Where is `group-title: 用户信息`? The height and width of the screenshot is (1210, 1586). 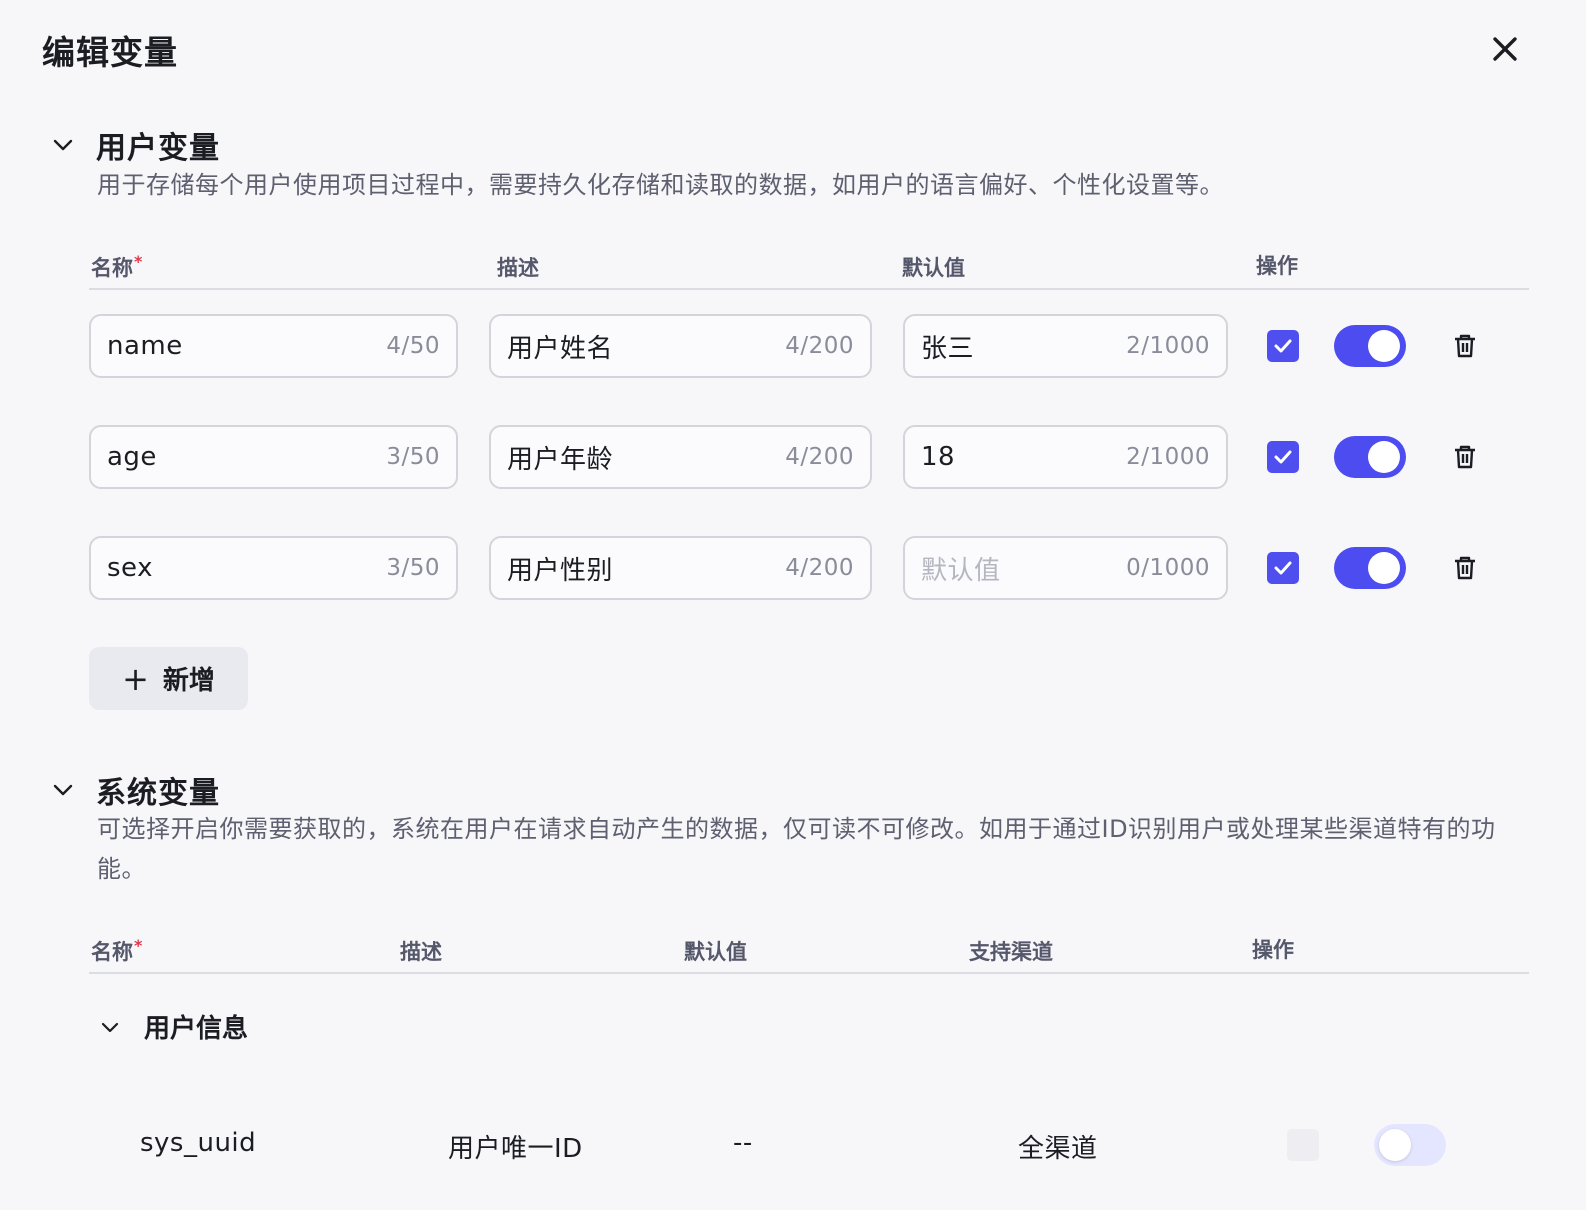 group-title: 用户信息 is located at coordinates (196, 1029).